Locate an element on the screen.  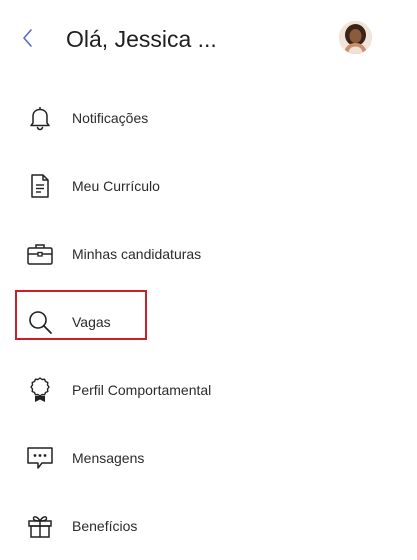
menu-item-perfil-comportamental: Perfil Comportamental is located at coordinates (208, 390).